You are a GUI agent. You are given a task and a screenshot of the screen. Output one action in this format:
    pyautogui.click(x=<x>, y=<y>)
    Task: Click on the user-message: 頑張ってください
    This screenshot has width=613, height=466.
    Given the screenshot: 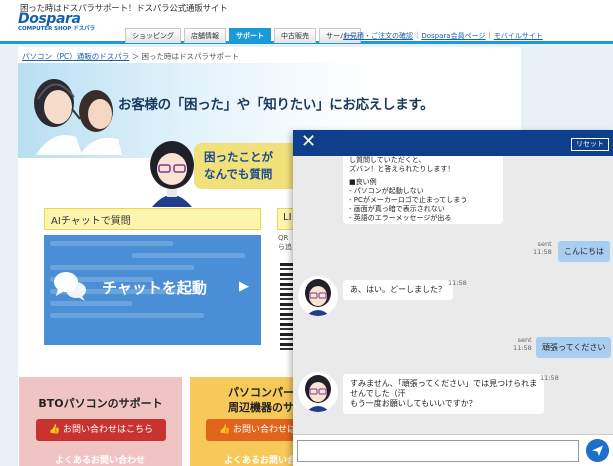 What is the action you would take?
    pyautogui.click(x=574, y=347)
    